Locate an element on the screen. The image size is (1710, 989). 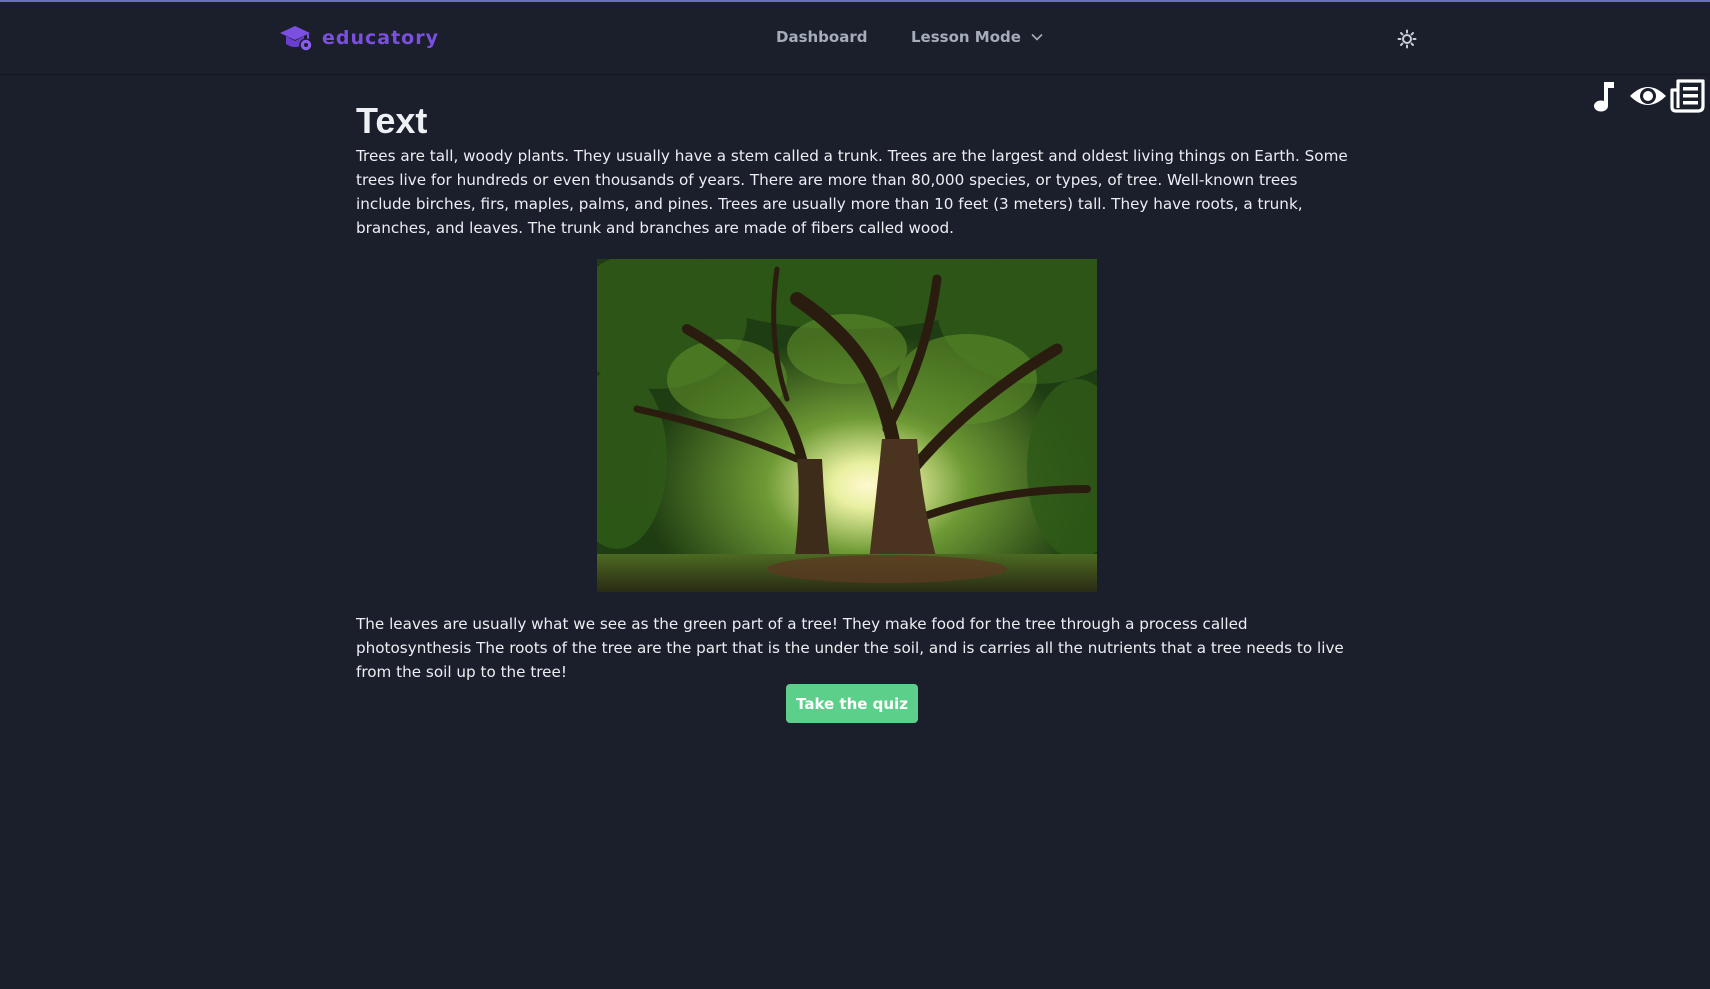
nav-dashboard-label: Dashboard is located at coordinates (822, 37).